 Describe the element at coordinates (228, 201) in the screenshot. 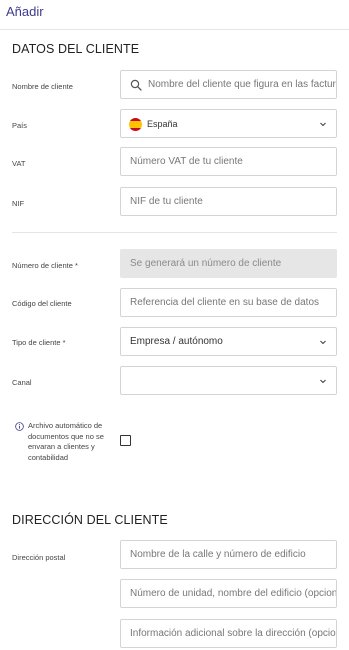

I see `nif-input: NIF de tu cliente` at that location.